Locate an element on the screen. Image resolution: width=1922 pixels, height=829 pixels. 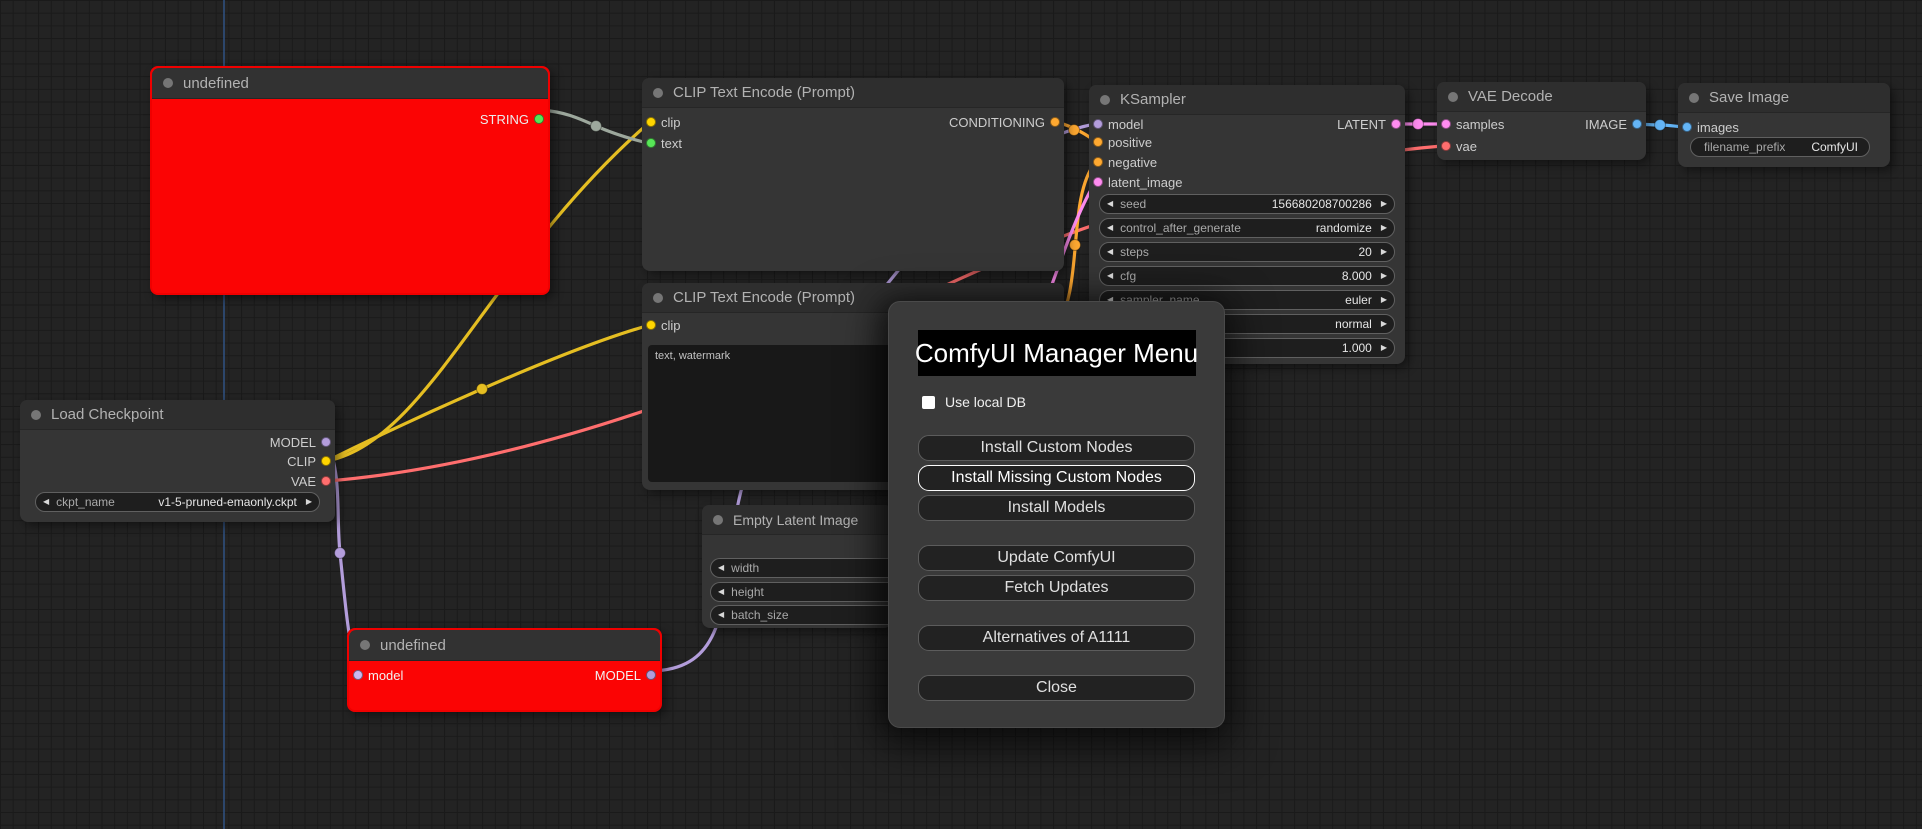
node-undefined-bottom: undefined model MODEL is located at coordinates (504, 670).